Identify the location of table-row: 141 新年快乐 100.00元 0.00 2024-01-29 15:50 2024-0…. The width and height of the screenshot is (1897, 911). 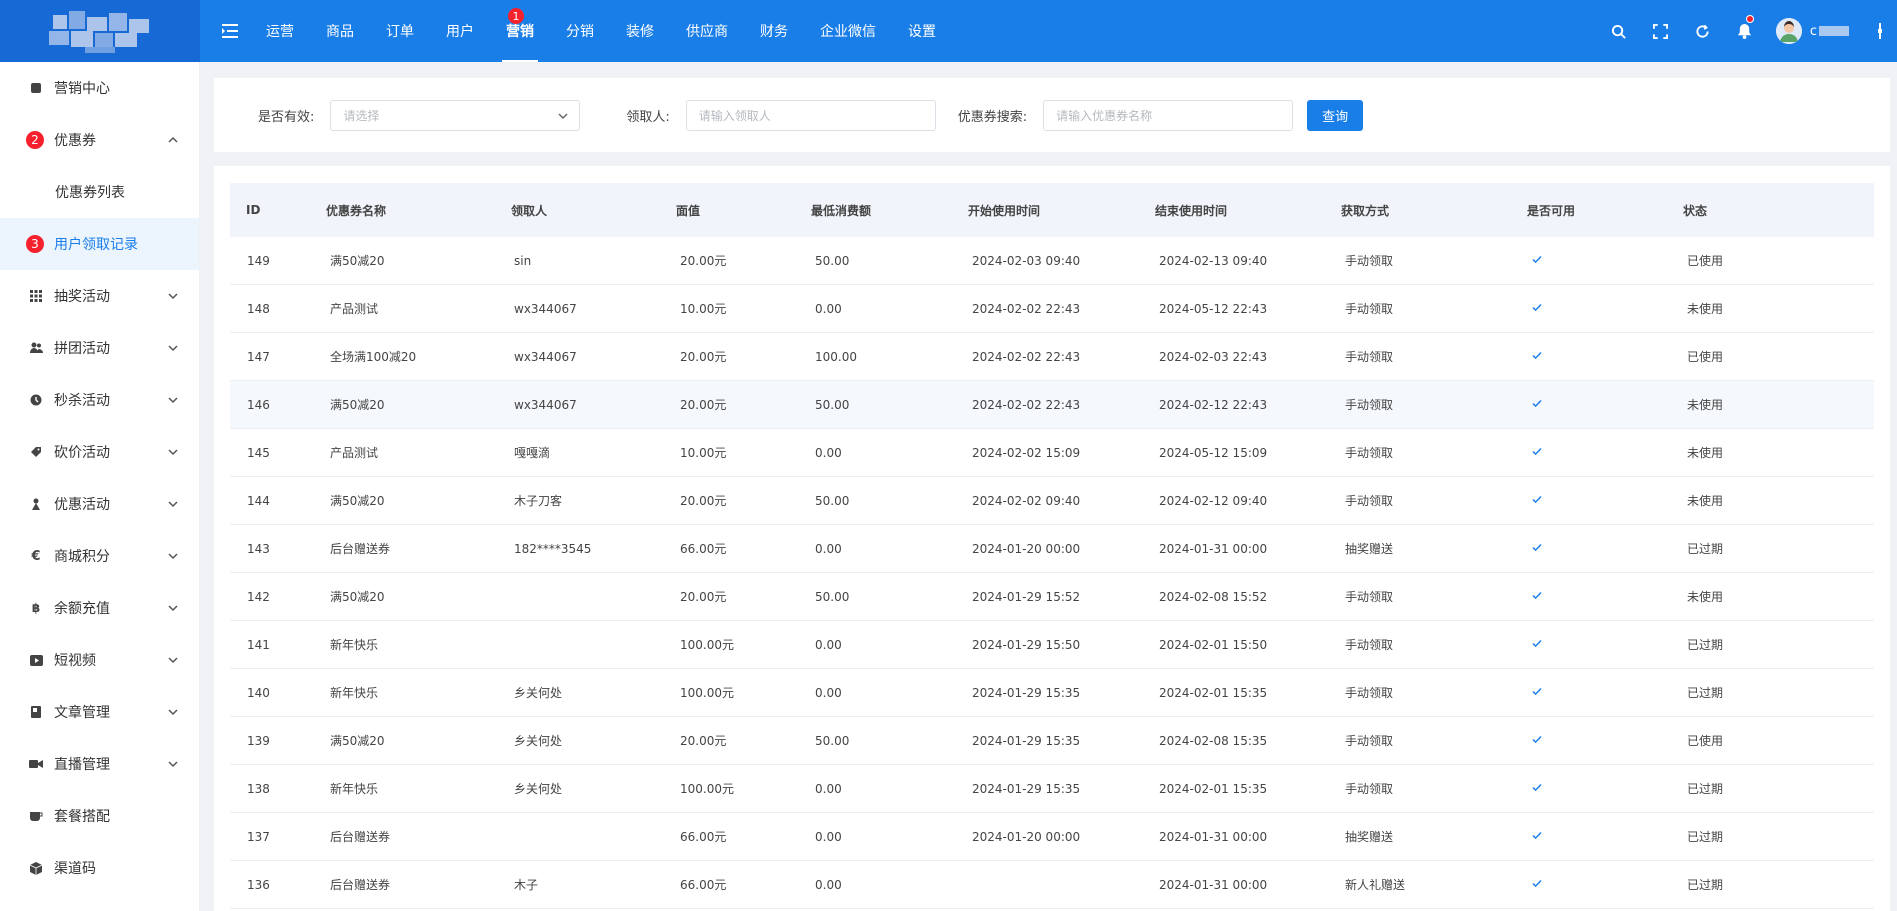
(1052, 645).